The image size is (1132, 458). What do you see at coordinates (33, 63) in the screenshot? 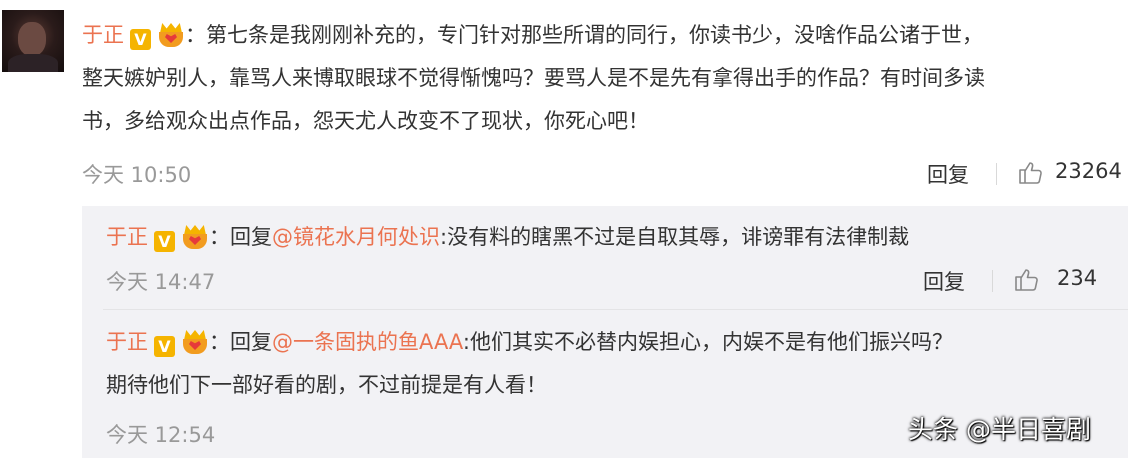
I see `avatar-shirt` at bounding box center [33, 63].